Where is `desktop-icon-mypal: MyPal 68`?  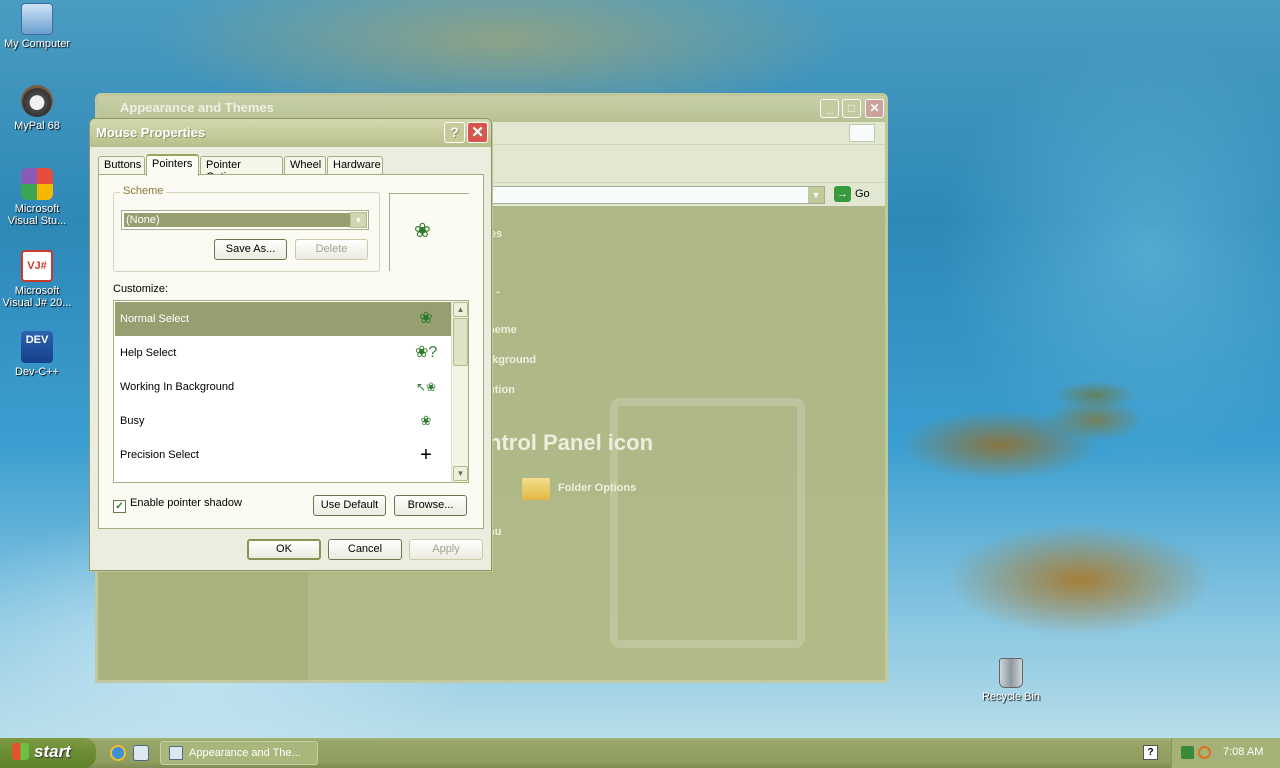
desktop-icon-mypal: MyPal 68 is located at coordinates (37, 108).